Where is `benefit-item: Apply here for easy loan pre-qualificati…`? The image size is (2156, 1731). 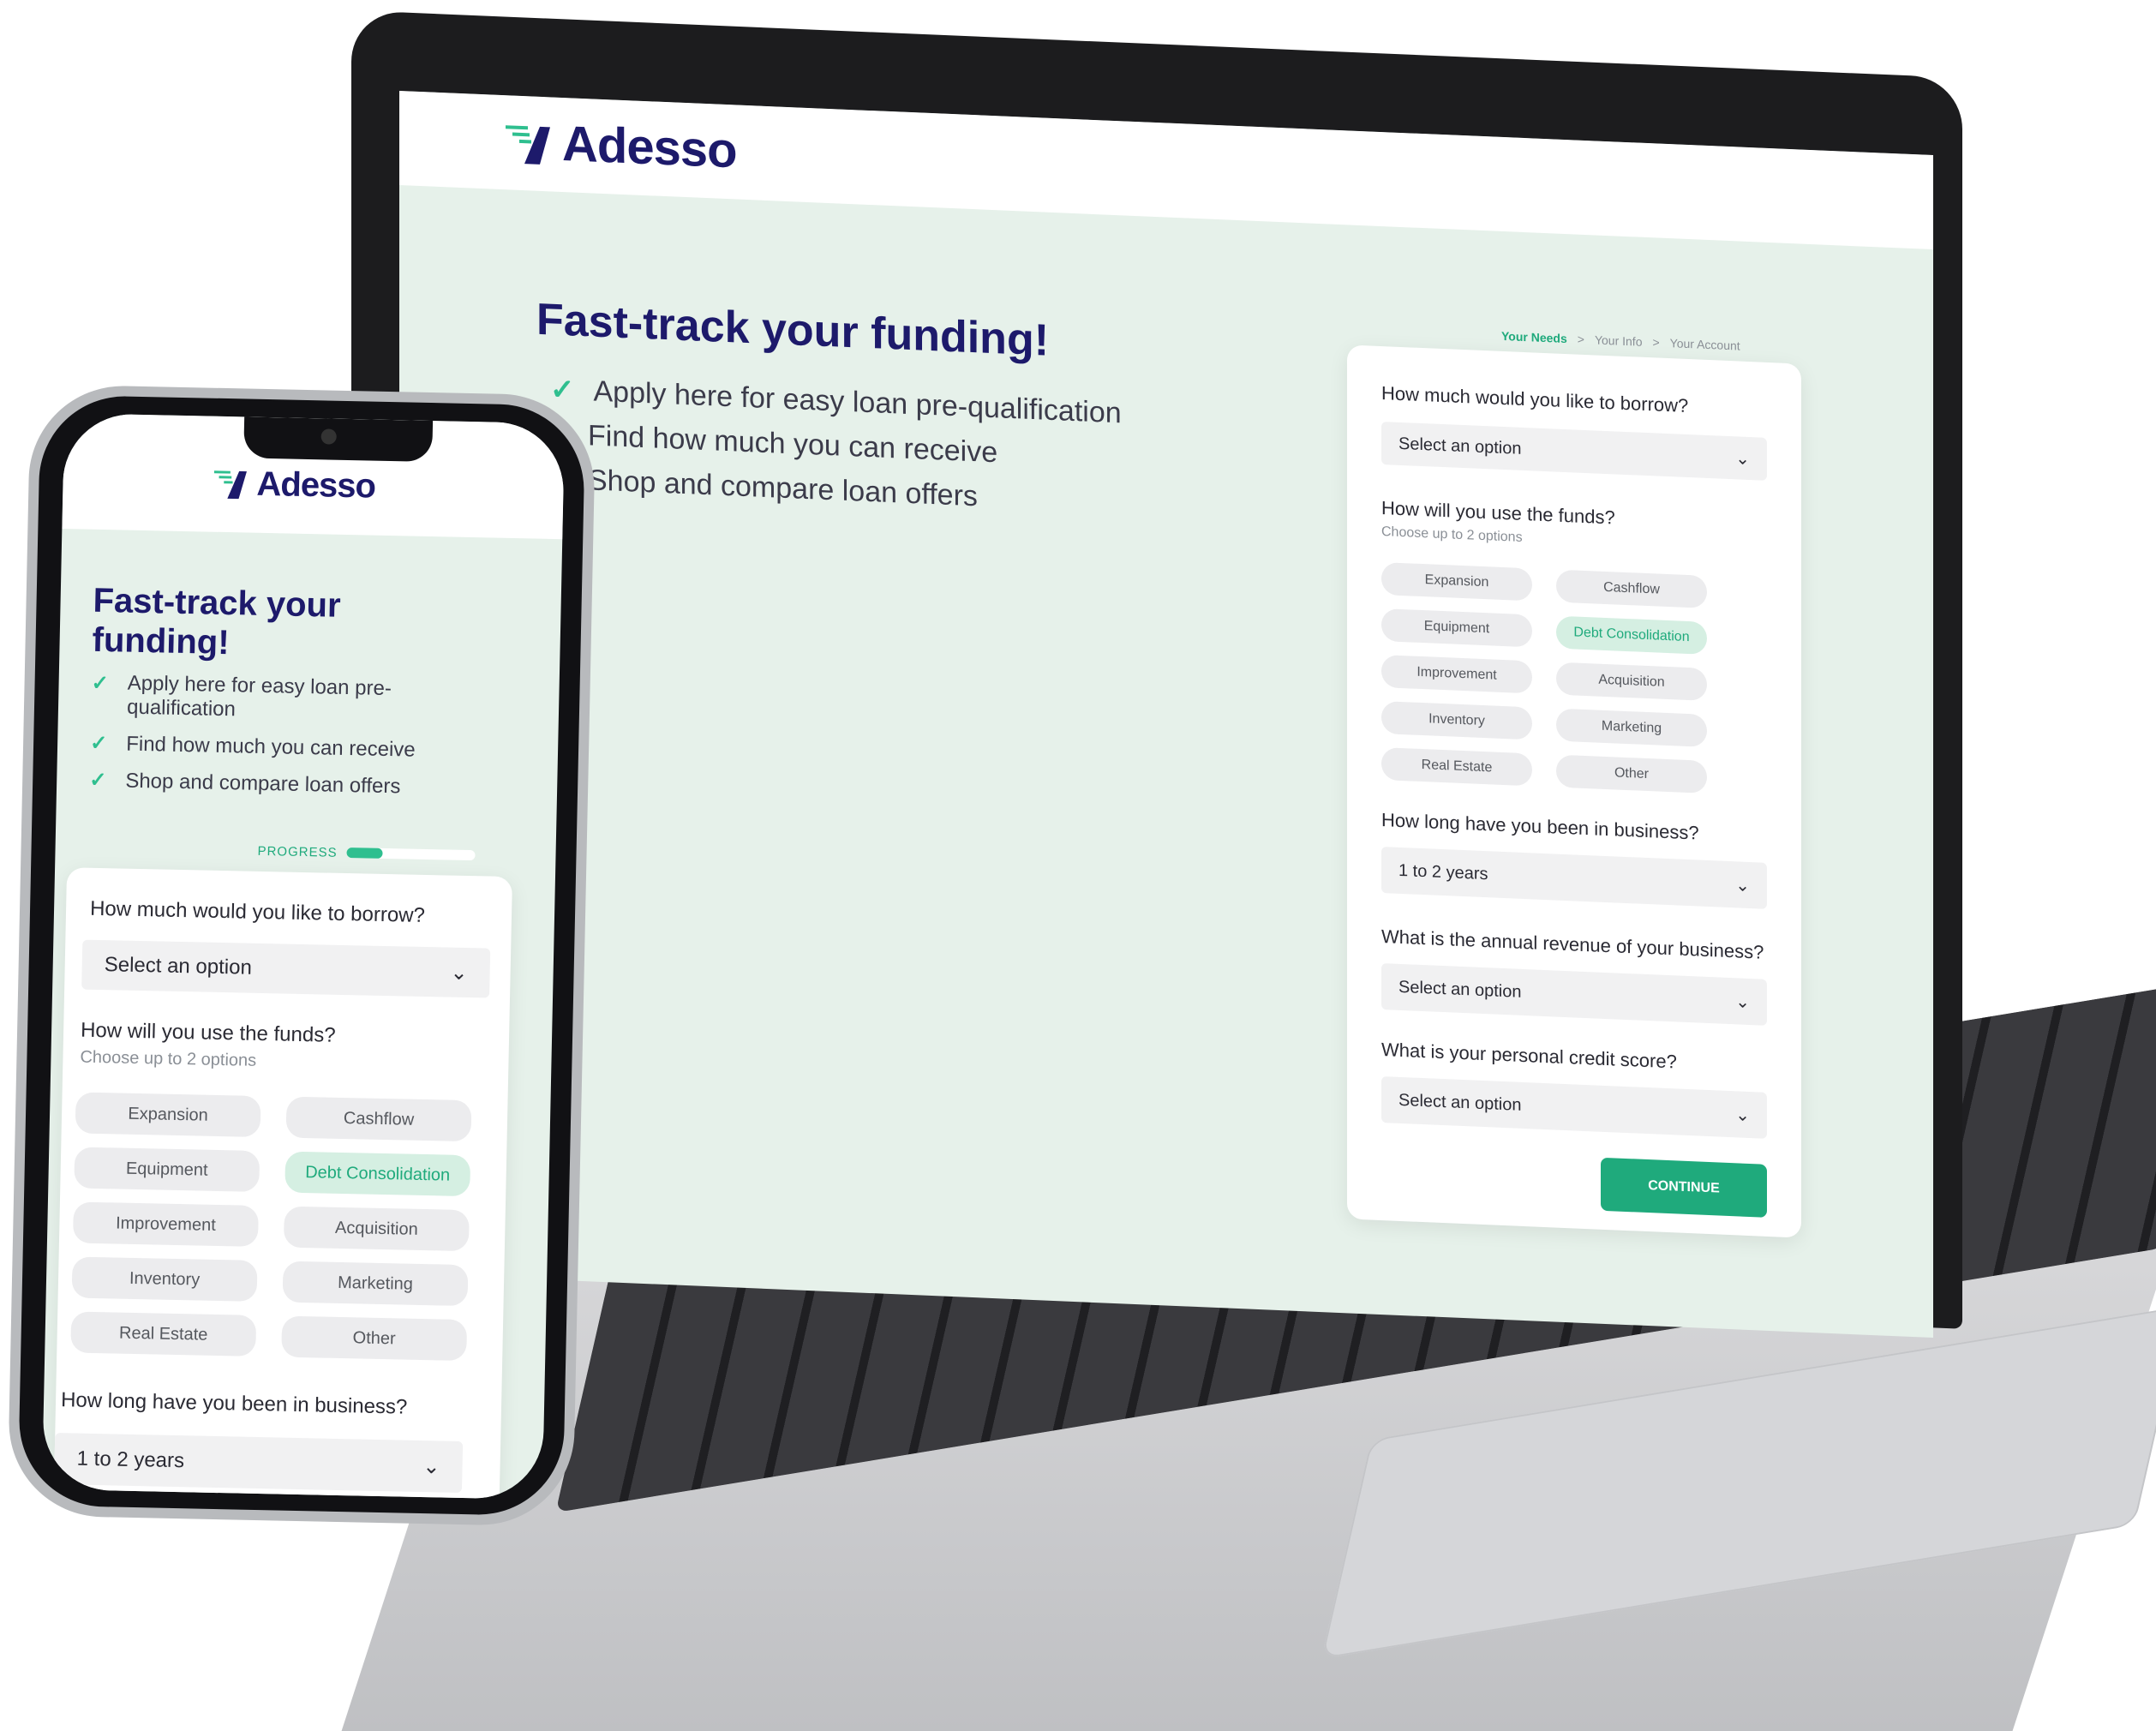 benefit-item: Apply here for easy loan pre-qualificati… is located at coordinates (259, 696).